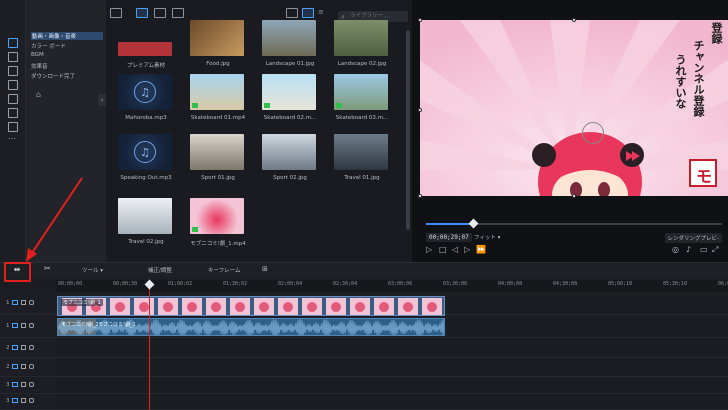 The height and width of the screenshot is (410, 728). Describe the element at coordinates (39, 66) in the screenshot. I see `category-item: 効果音` at that location.